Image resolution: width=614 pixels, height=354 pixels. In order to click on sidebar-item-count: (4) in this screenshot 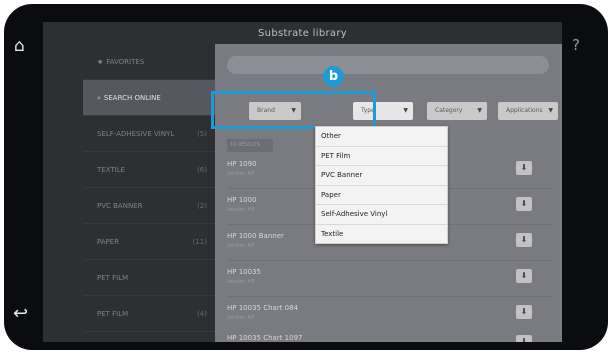, I will do `click(202, 314)`.